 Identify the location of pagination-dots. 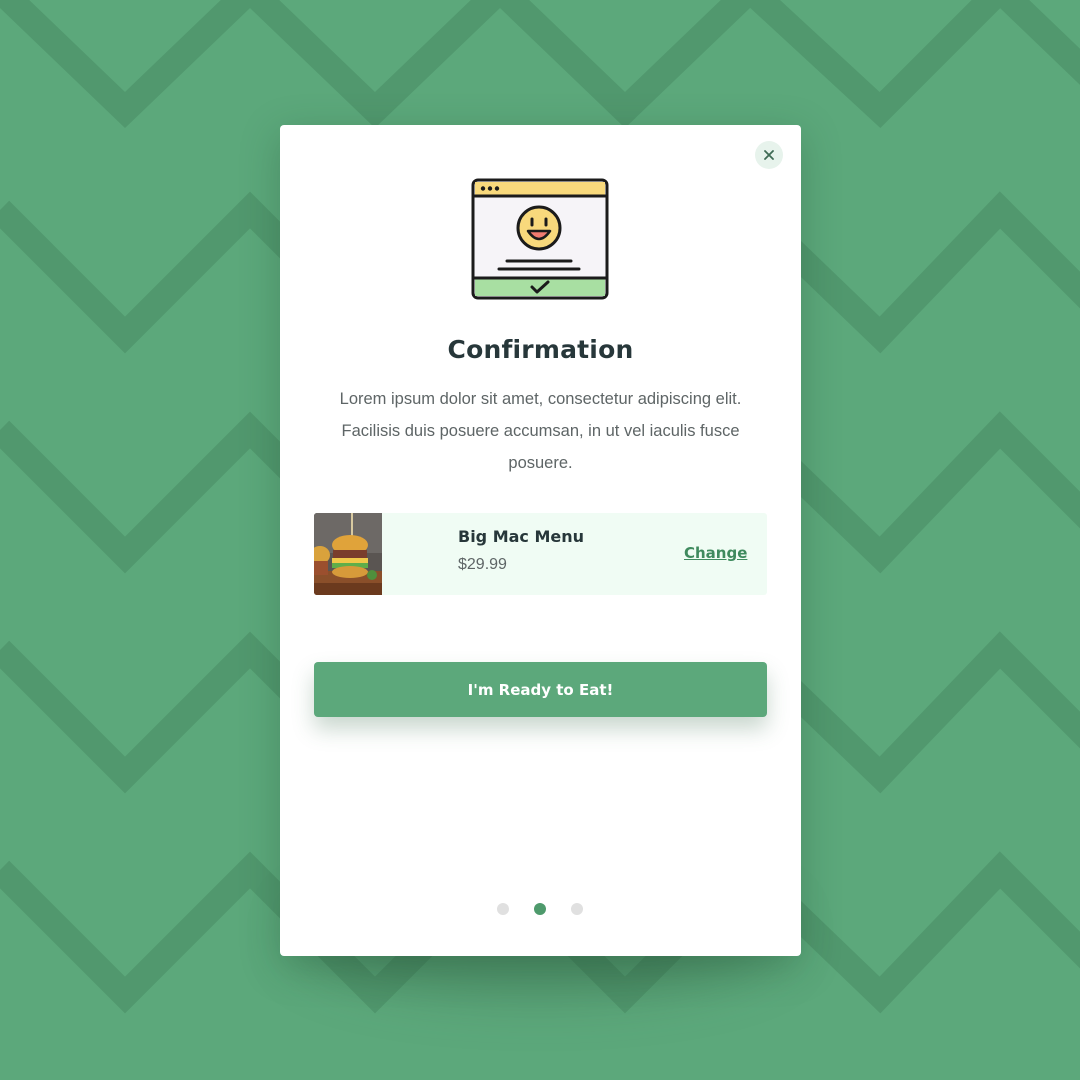
(540, 909).